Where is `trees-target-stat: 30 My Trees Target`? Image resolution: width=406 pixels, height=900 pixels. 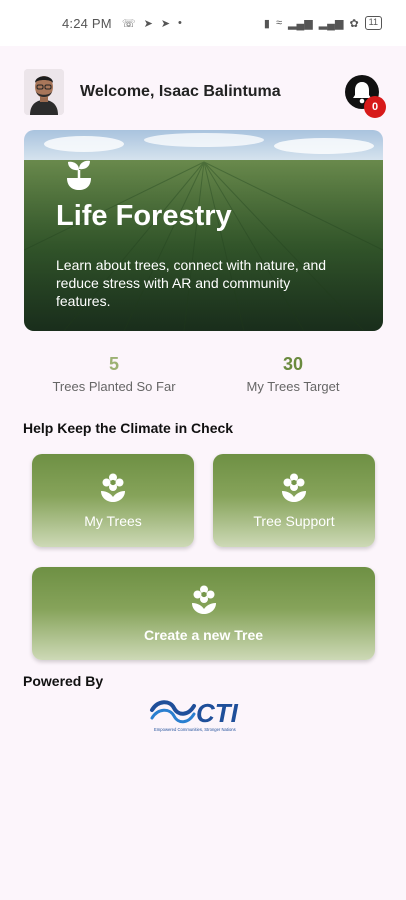
trees-target-stat: 30 My Trees Target is located at coordinates (293, 374).